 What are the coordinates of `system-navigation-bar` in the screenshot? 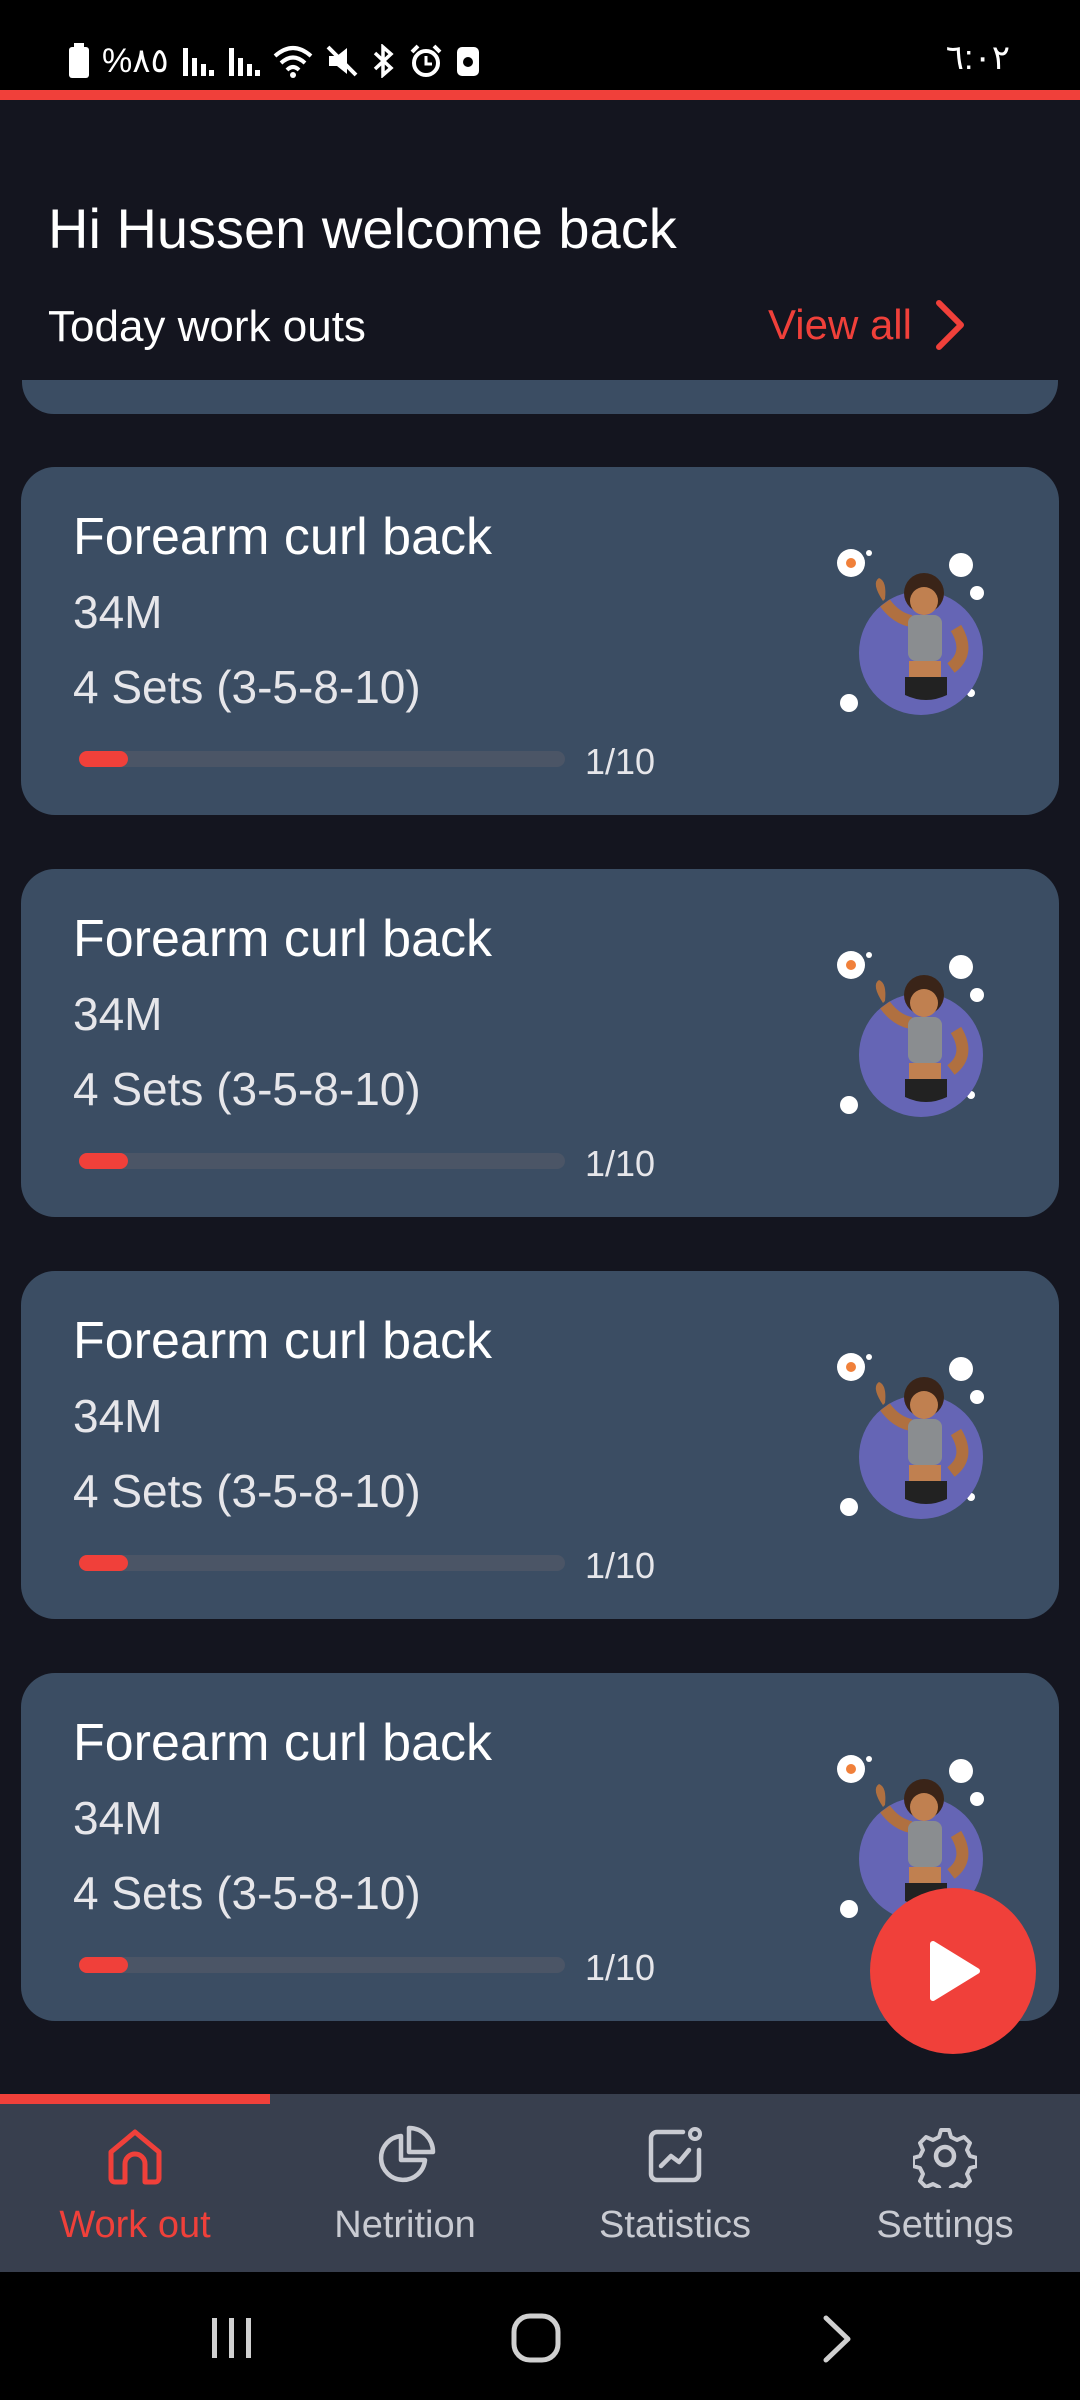 It's located at (540, 2336).